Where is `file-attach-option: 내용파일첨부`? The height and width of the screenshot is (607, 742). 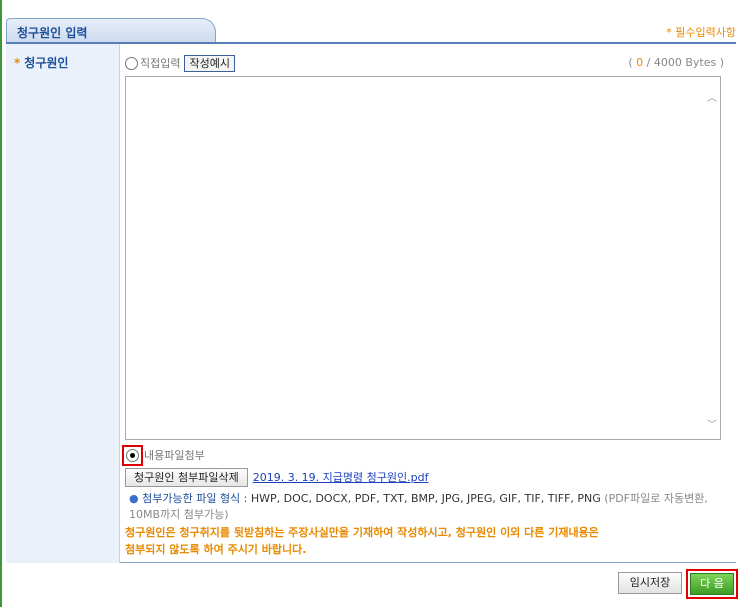 file-attach-option: 내용파일첨부 is located at coordinates (163, 455).